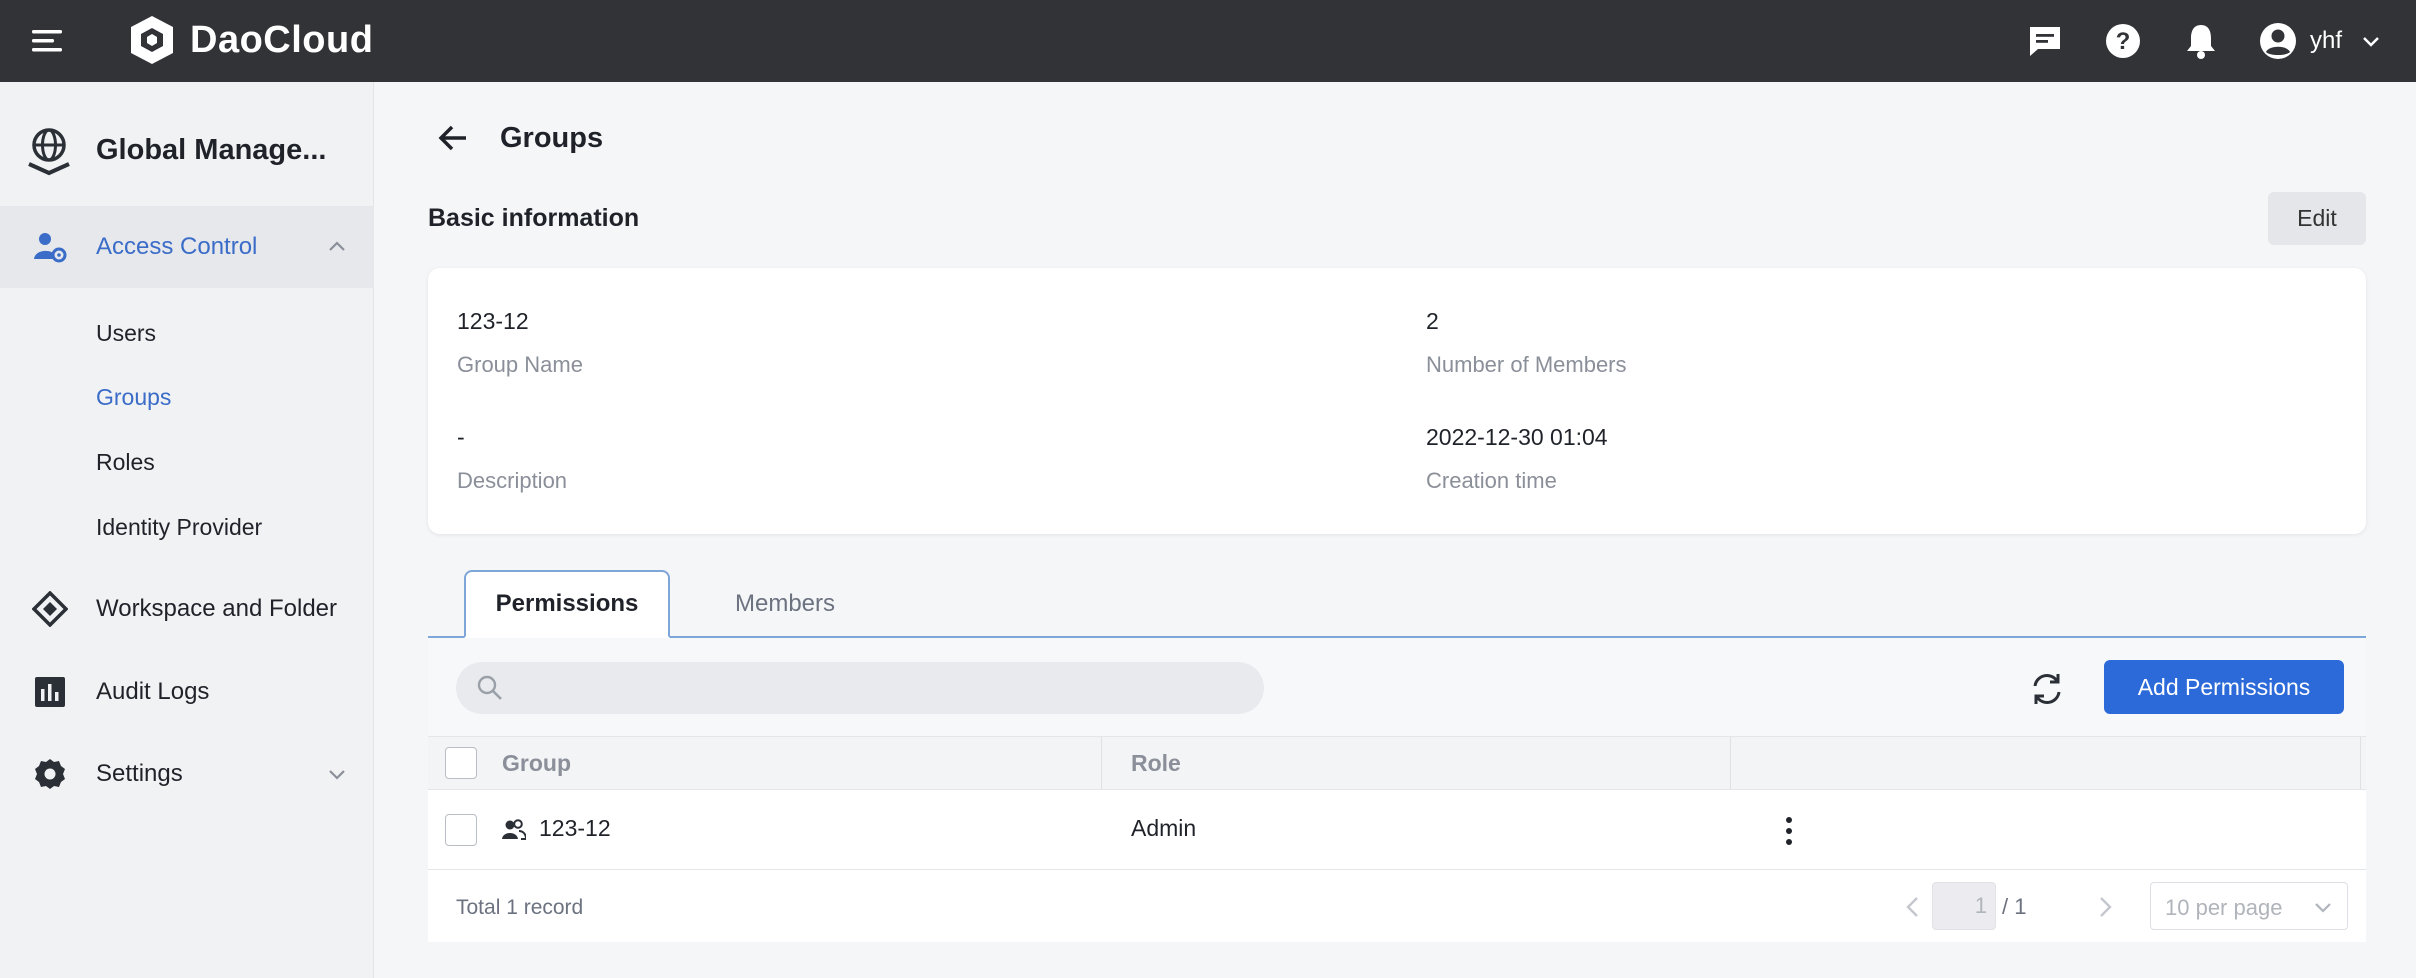  Describe the element at coordinates (461, 437) in the screenshot. I see `description-value: -` at that location.